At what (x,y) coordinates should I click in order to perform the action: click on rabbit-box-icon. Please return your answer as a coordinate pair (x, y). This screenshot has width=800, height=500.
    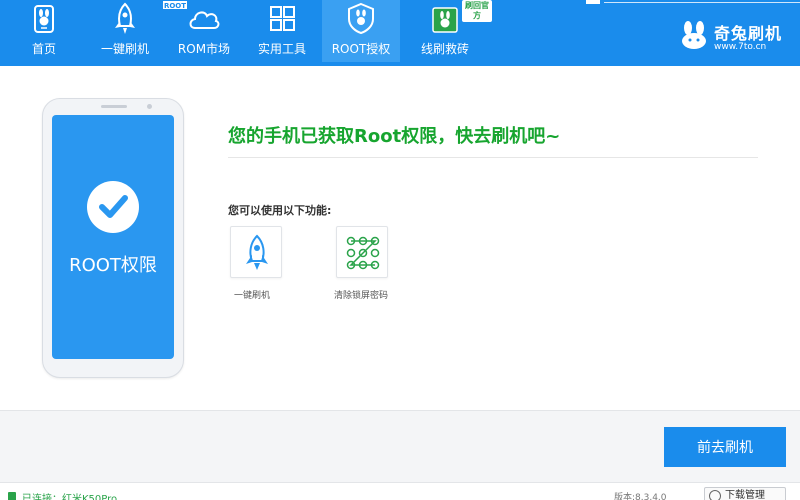
    Looking at the image, I should click on (445, 20).